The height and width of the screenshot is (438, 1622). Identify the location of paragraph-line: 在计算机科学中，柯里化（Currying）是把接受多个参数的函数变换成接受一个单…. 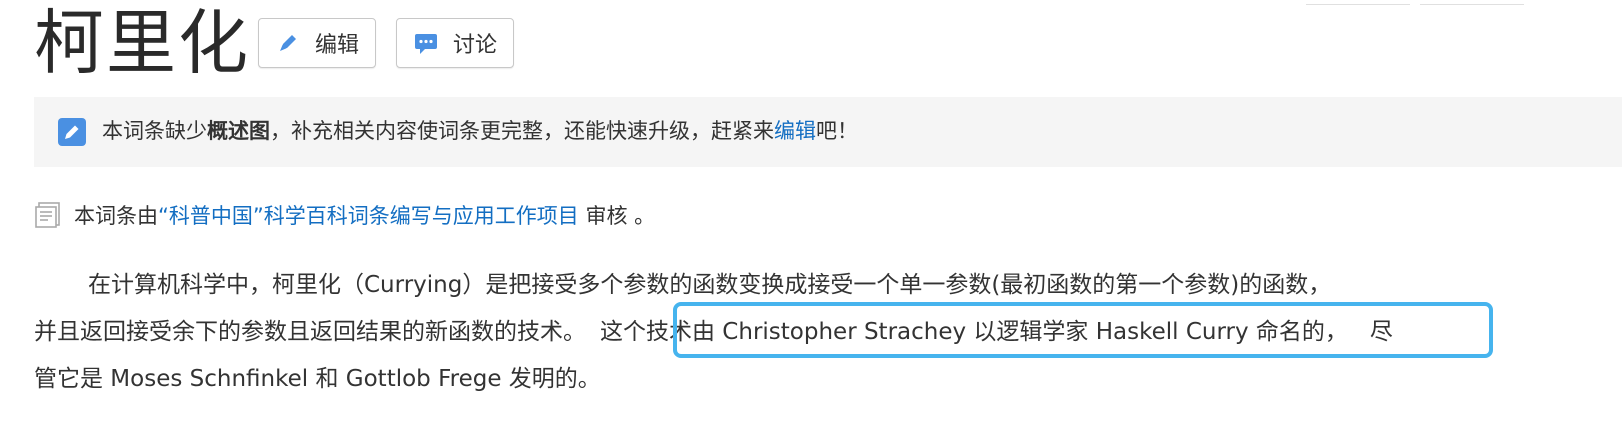
(828, 285).